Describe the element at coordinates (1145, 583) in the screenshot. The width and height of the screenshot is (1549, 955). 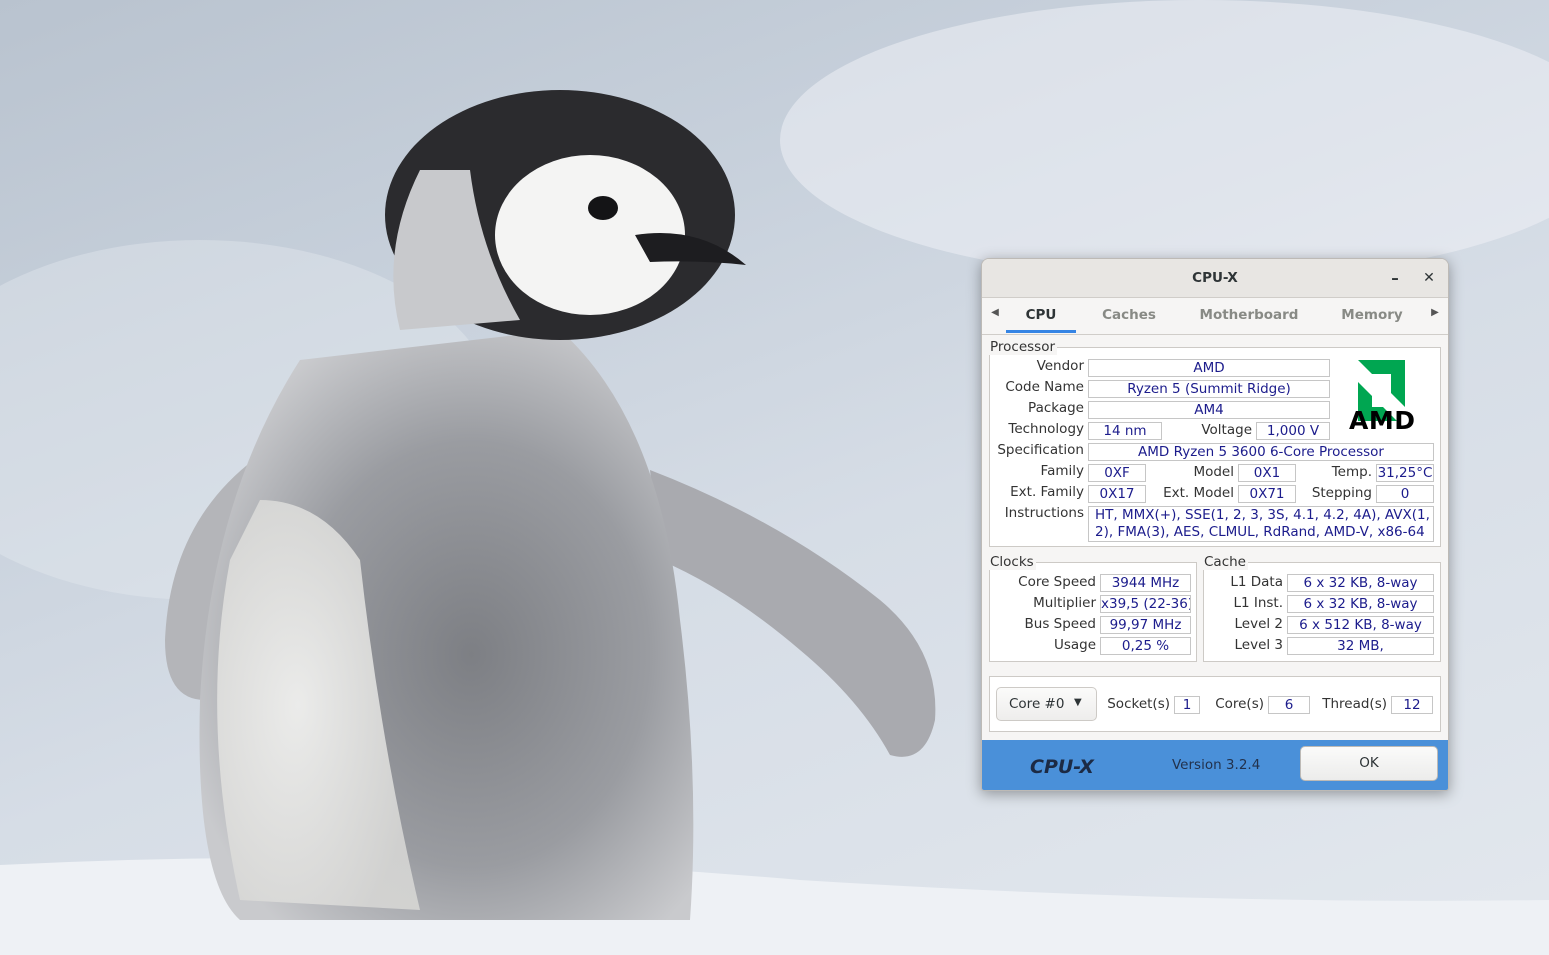
I see `core-speed-value: 3944 MHz` at that location.